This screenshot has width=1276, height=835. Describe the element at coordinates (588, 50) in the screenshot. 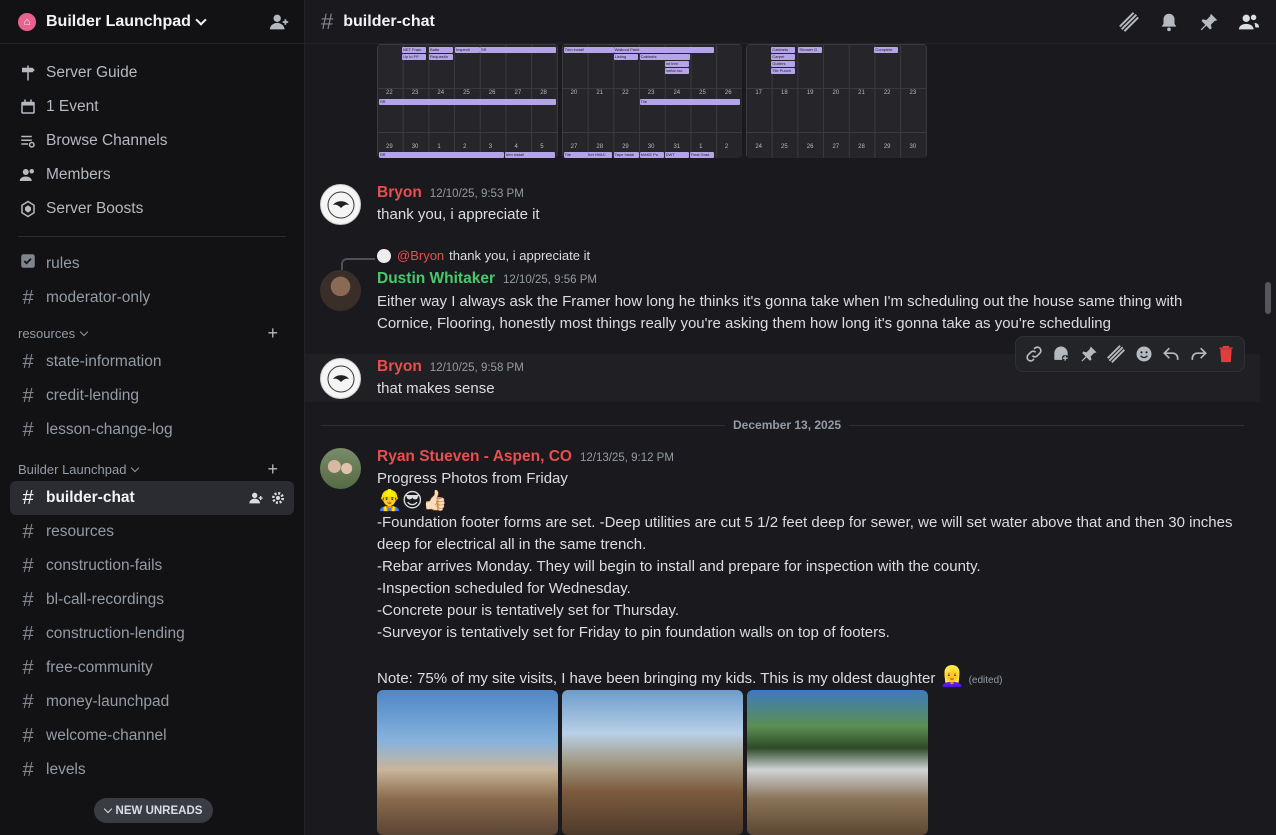

I see `calendar-event-bar: Trim install` at that location.